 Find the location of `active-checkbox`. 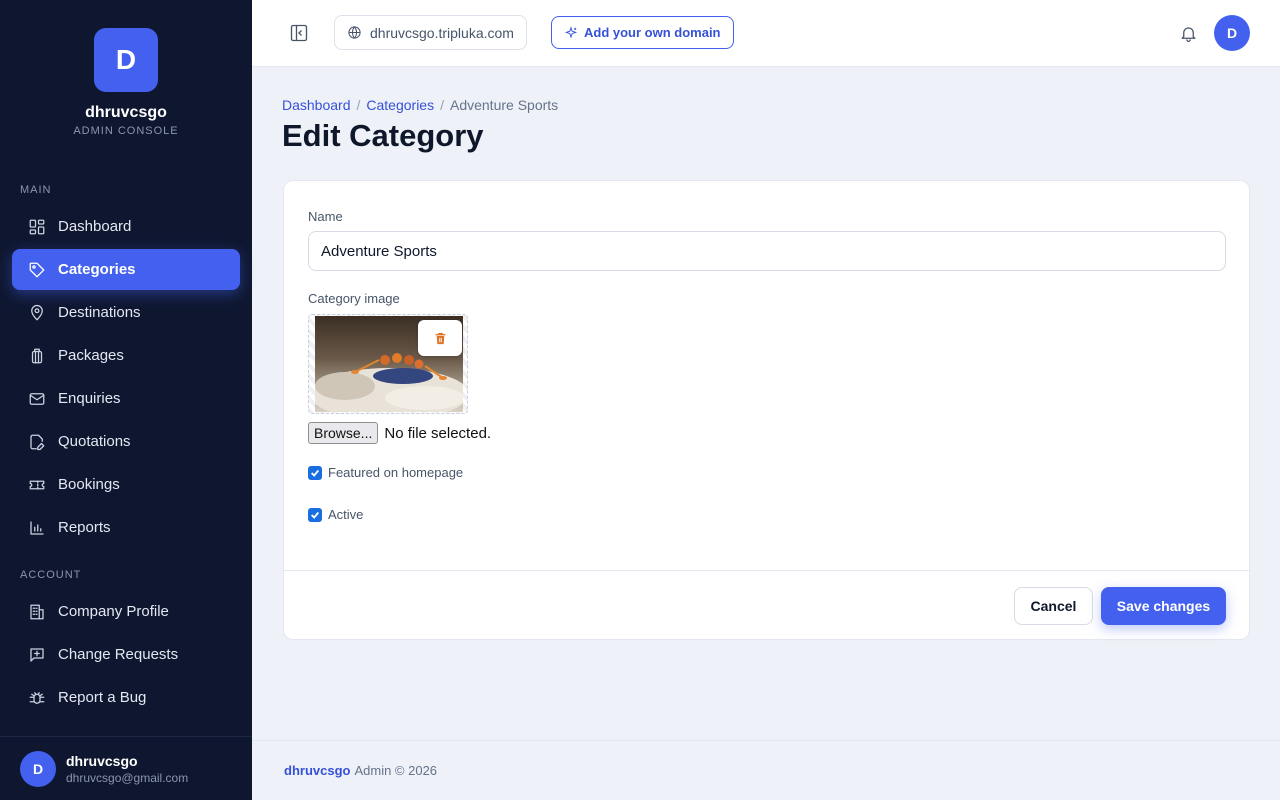

active-checkbox is located at coordinates (315, 514).